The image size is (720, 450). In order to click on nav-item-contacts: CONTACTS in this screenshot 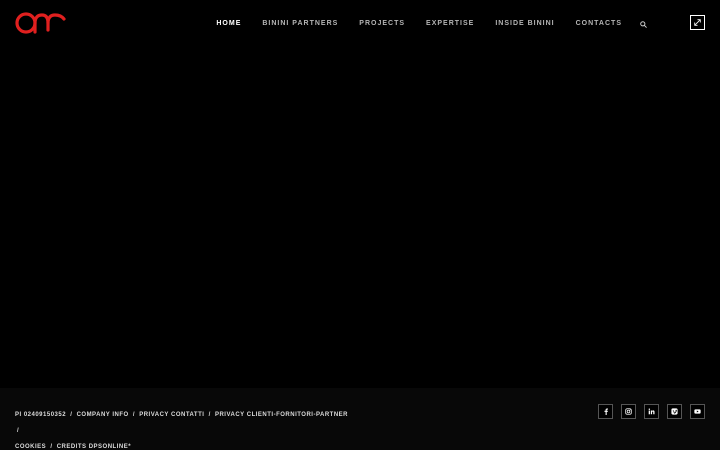, I will do `click(599, 24)`.